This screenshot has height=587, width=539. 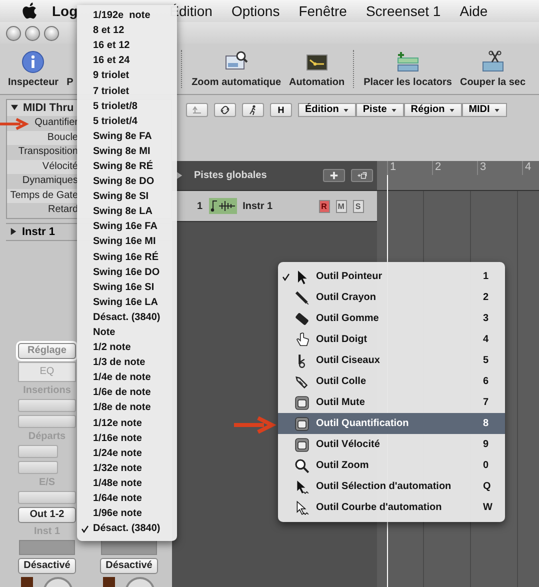 What do you see at coordinates (42, 152) in the screenshot?
I see `parameter-label: Transposition` at bounding box center [42, 152].